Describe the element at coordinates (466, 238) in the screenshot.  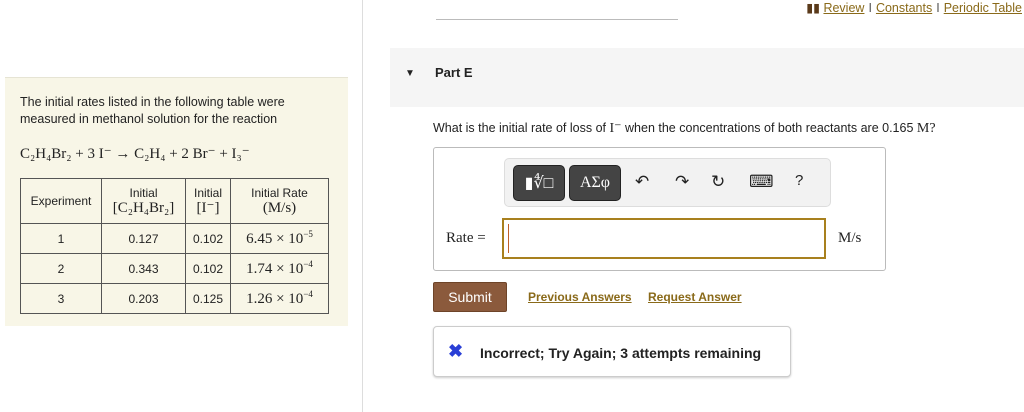
I see `rate-label: Rate =` at that location.